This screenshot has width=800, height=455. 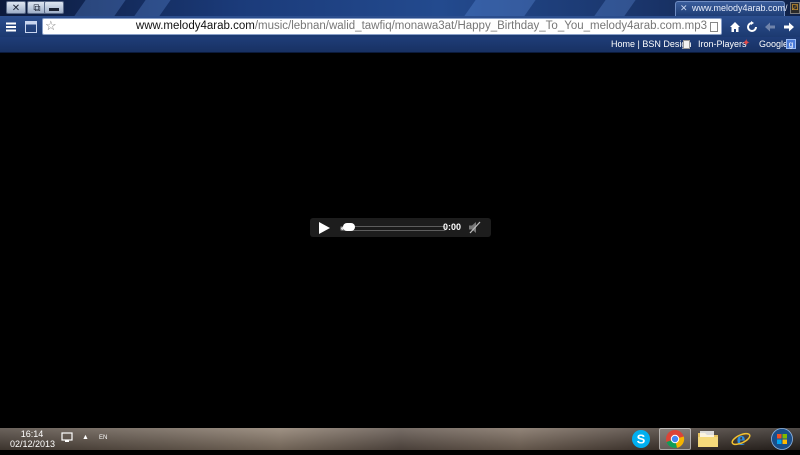 What do you see at coordinates (103, 438) in the screenshot?
I see `language-indicator: EN` at bounding box center [103, 438].